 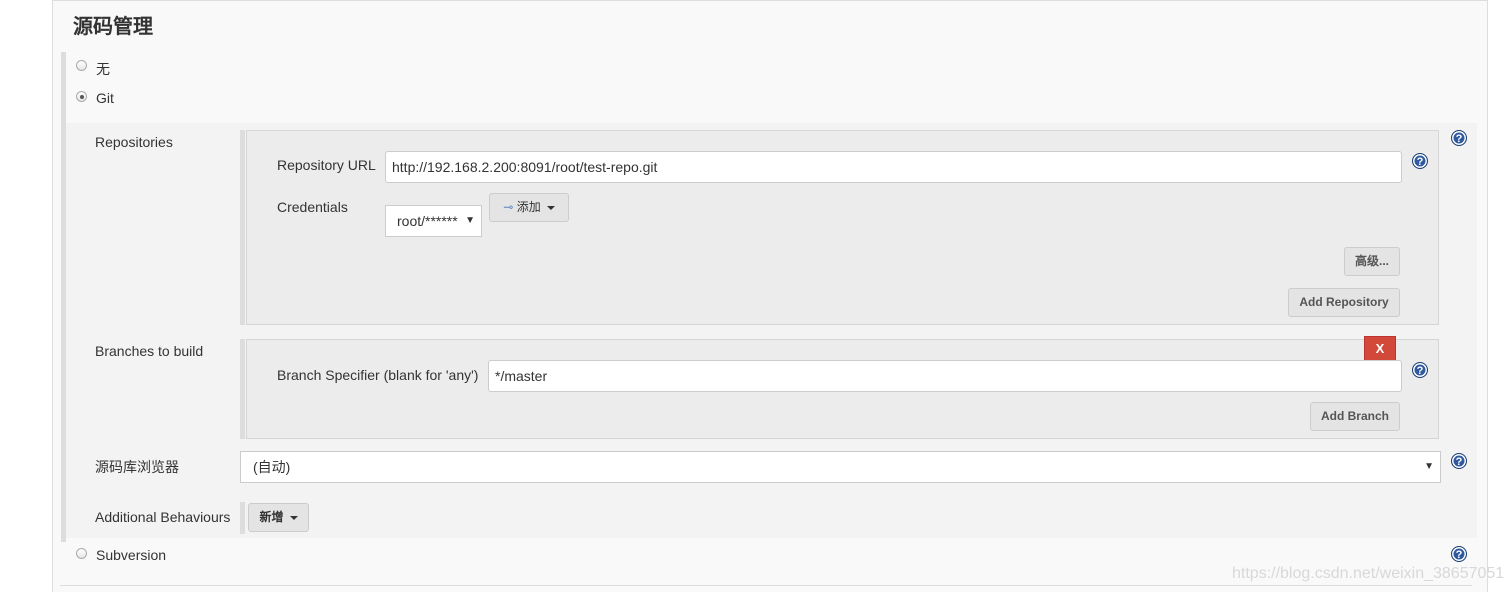 What do you see at coordinates (1355, 416) in the screenshot?
I see `add-branch-button: Add Branch` at bounding box center [1355, 416].